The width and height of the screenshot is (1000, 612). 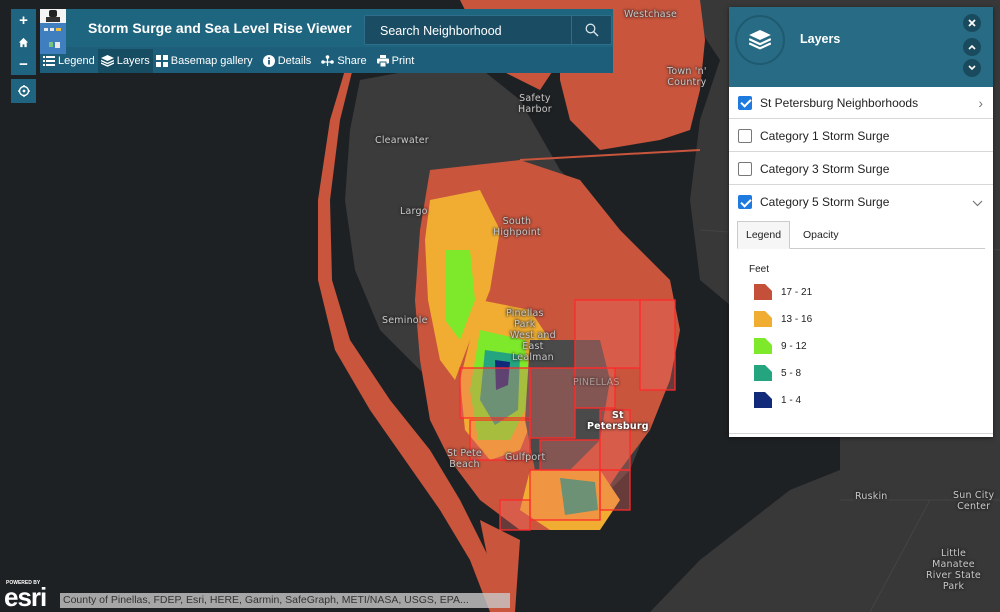 I want to click on layer-row-cat5: Category 5 Storm Surge, so click(x=861, y=202).